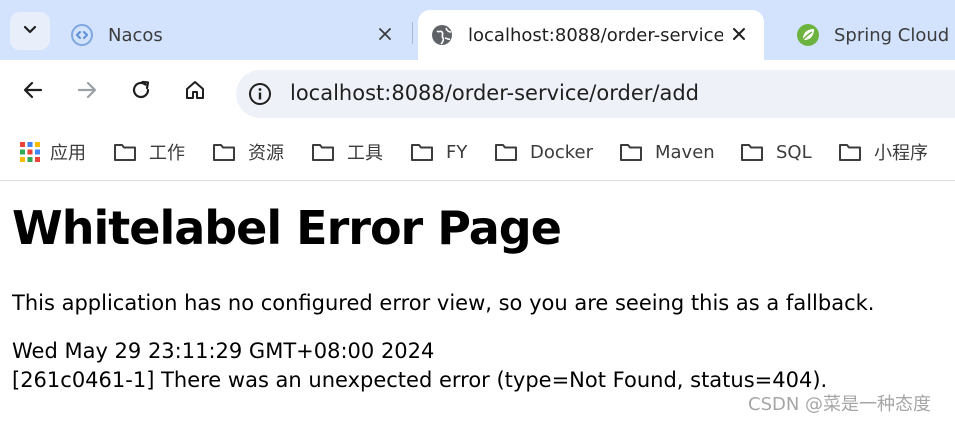  What do you see at coordinates (840, 404) in the screenshot?
I see `csdn-watermark: CSDN @菜是一种态度` at bounding box center [840, 404].